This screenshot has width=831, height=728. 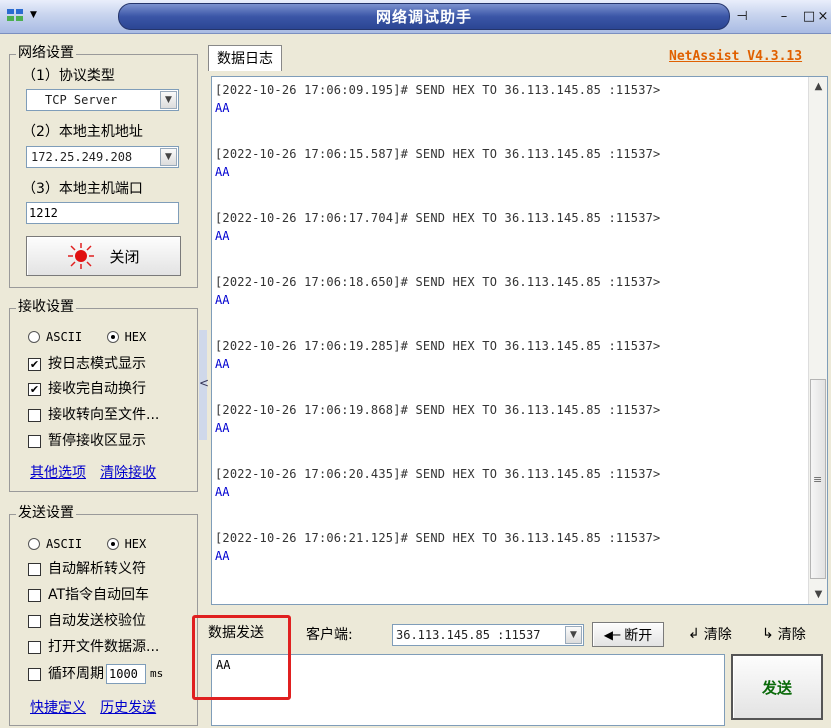 What do you see at coordinates (424, 16) in the screenshot?
I see `window-title: 网络调试助手` at bounding box center [424, 16].